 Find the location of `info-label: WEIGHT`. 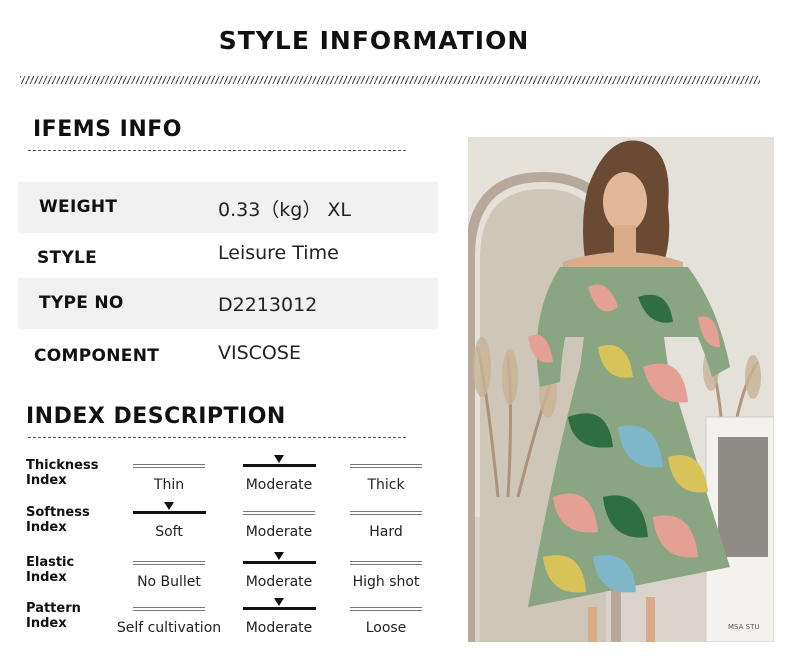

info-label: WEIGHT is located at coordinates (78, 207).